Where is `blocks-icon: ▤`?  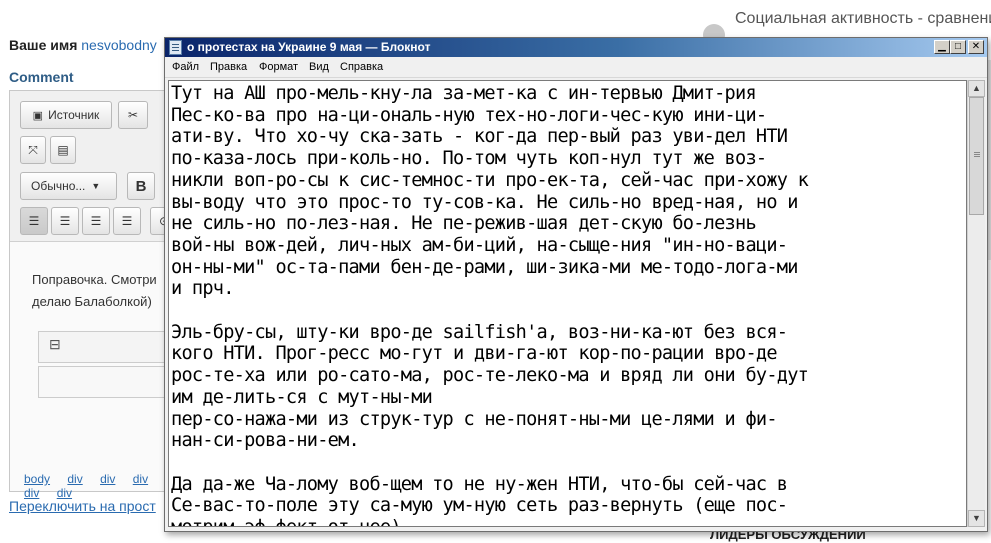 blocks-icon: ▤ is located at coordinates (63, 150).